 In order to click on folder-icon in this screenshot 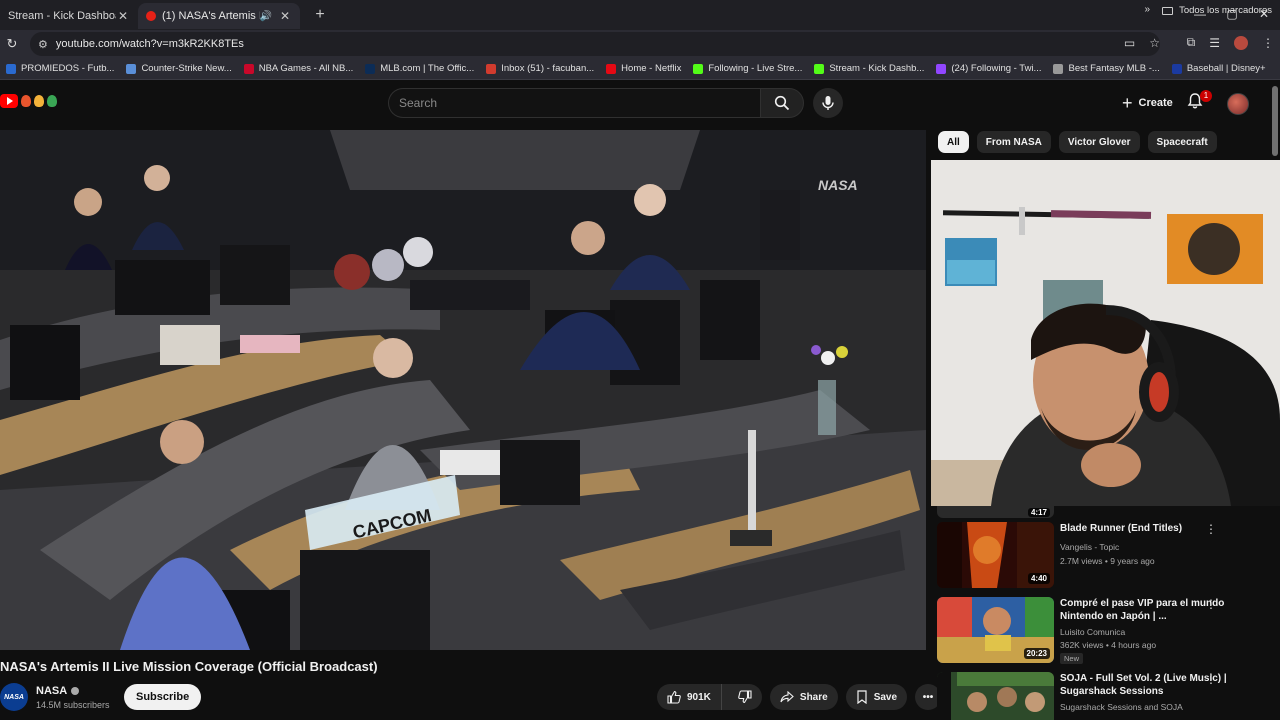, I will do `click(1168, 10)`.